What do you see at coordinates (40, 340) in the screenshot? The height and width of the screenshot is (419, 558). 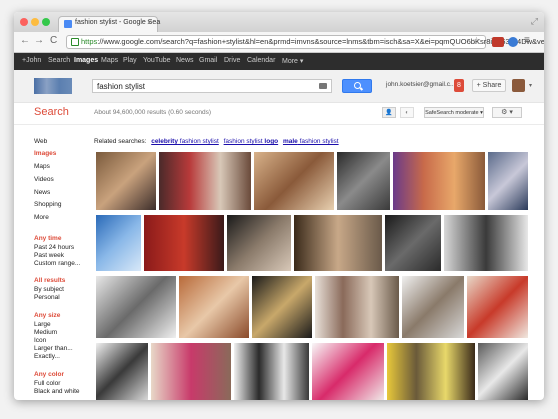 I see `size-icon: Icon` at bounding box center [40, 340].